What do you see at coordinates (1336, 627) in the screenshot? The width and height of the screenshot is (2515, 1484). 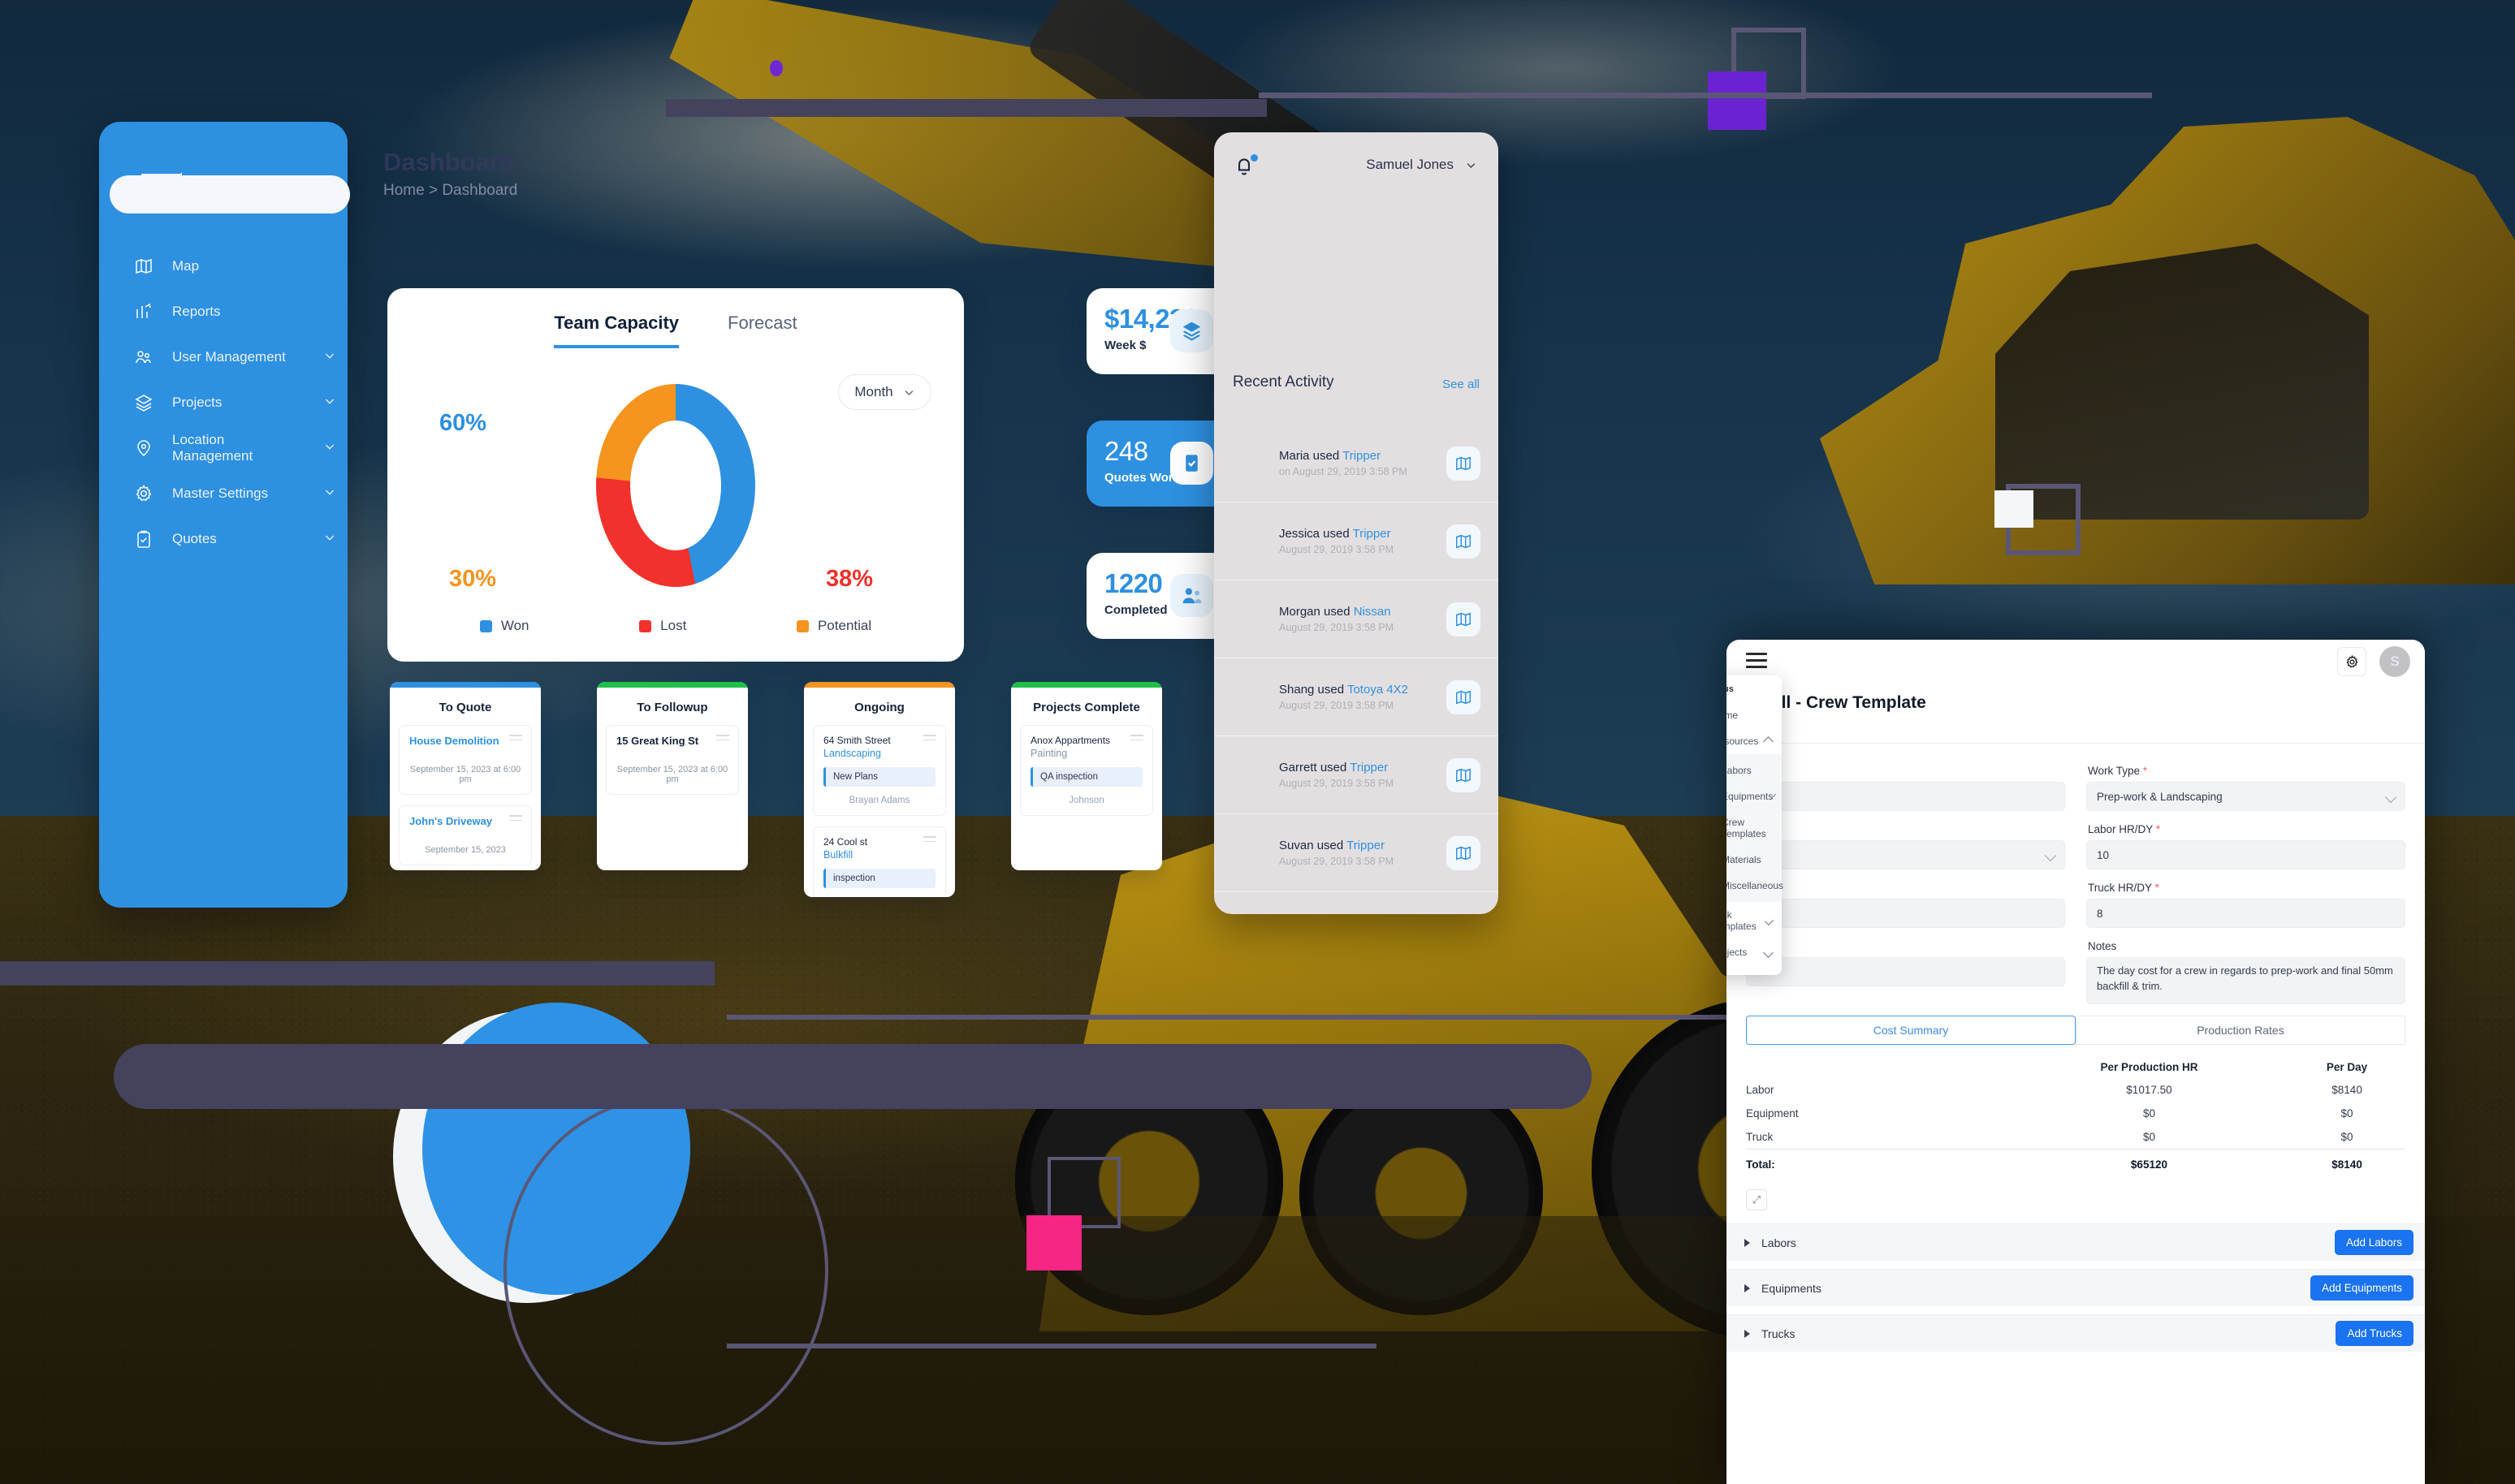 I see `activity-date: August 29, 2019 3:58 PM` at bounding box center [1336, 627].